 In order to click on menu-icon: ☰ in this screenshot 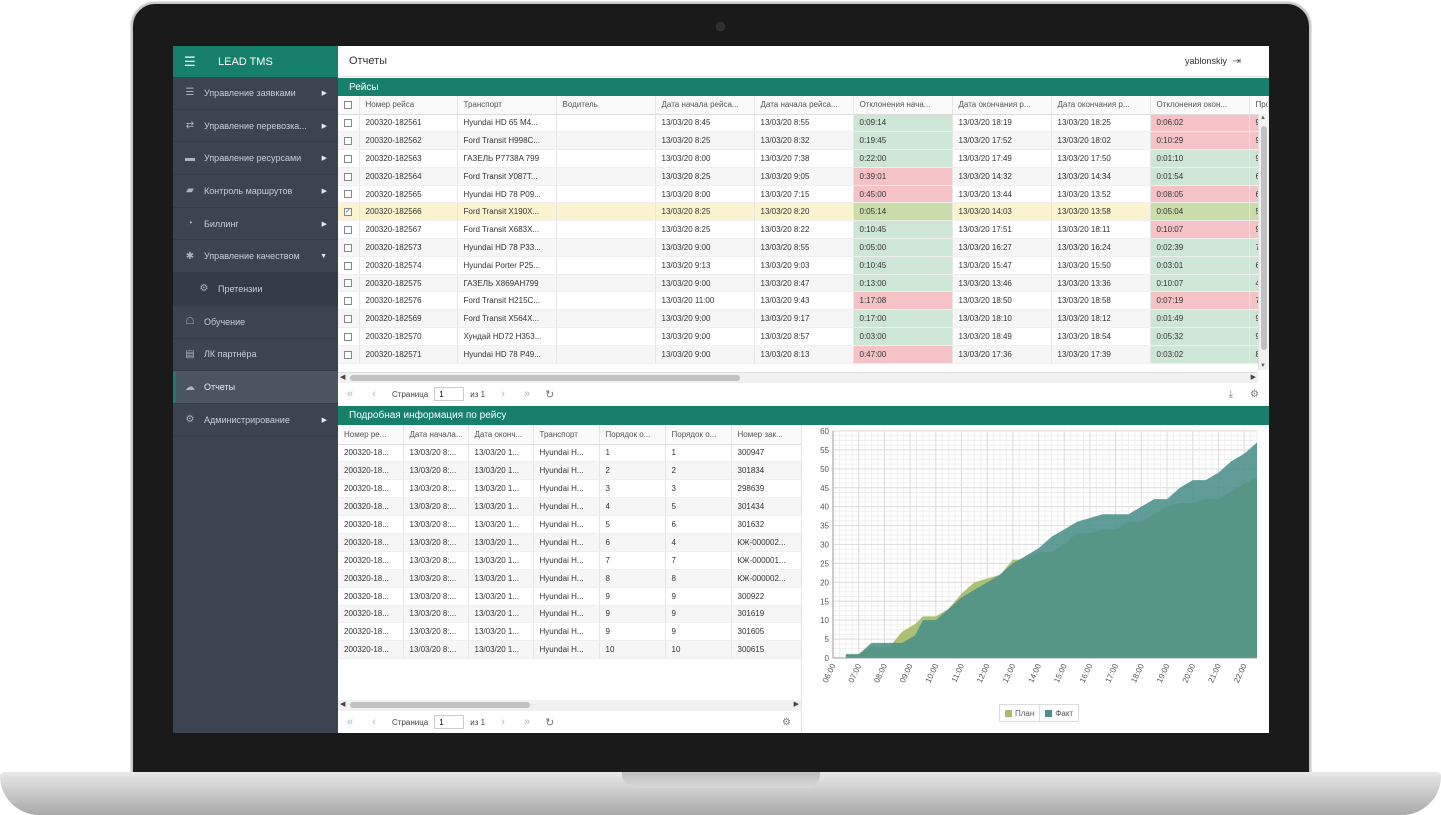, I will do `click(190, 62)`.